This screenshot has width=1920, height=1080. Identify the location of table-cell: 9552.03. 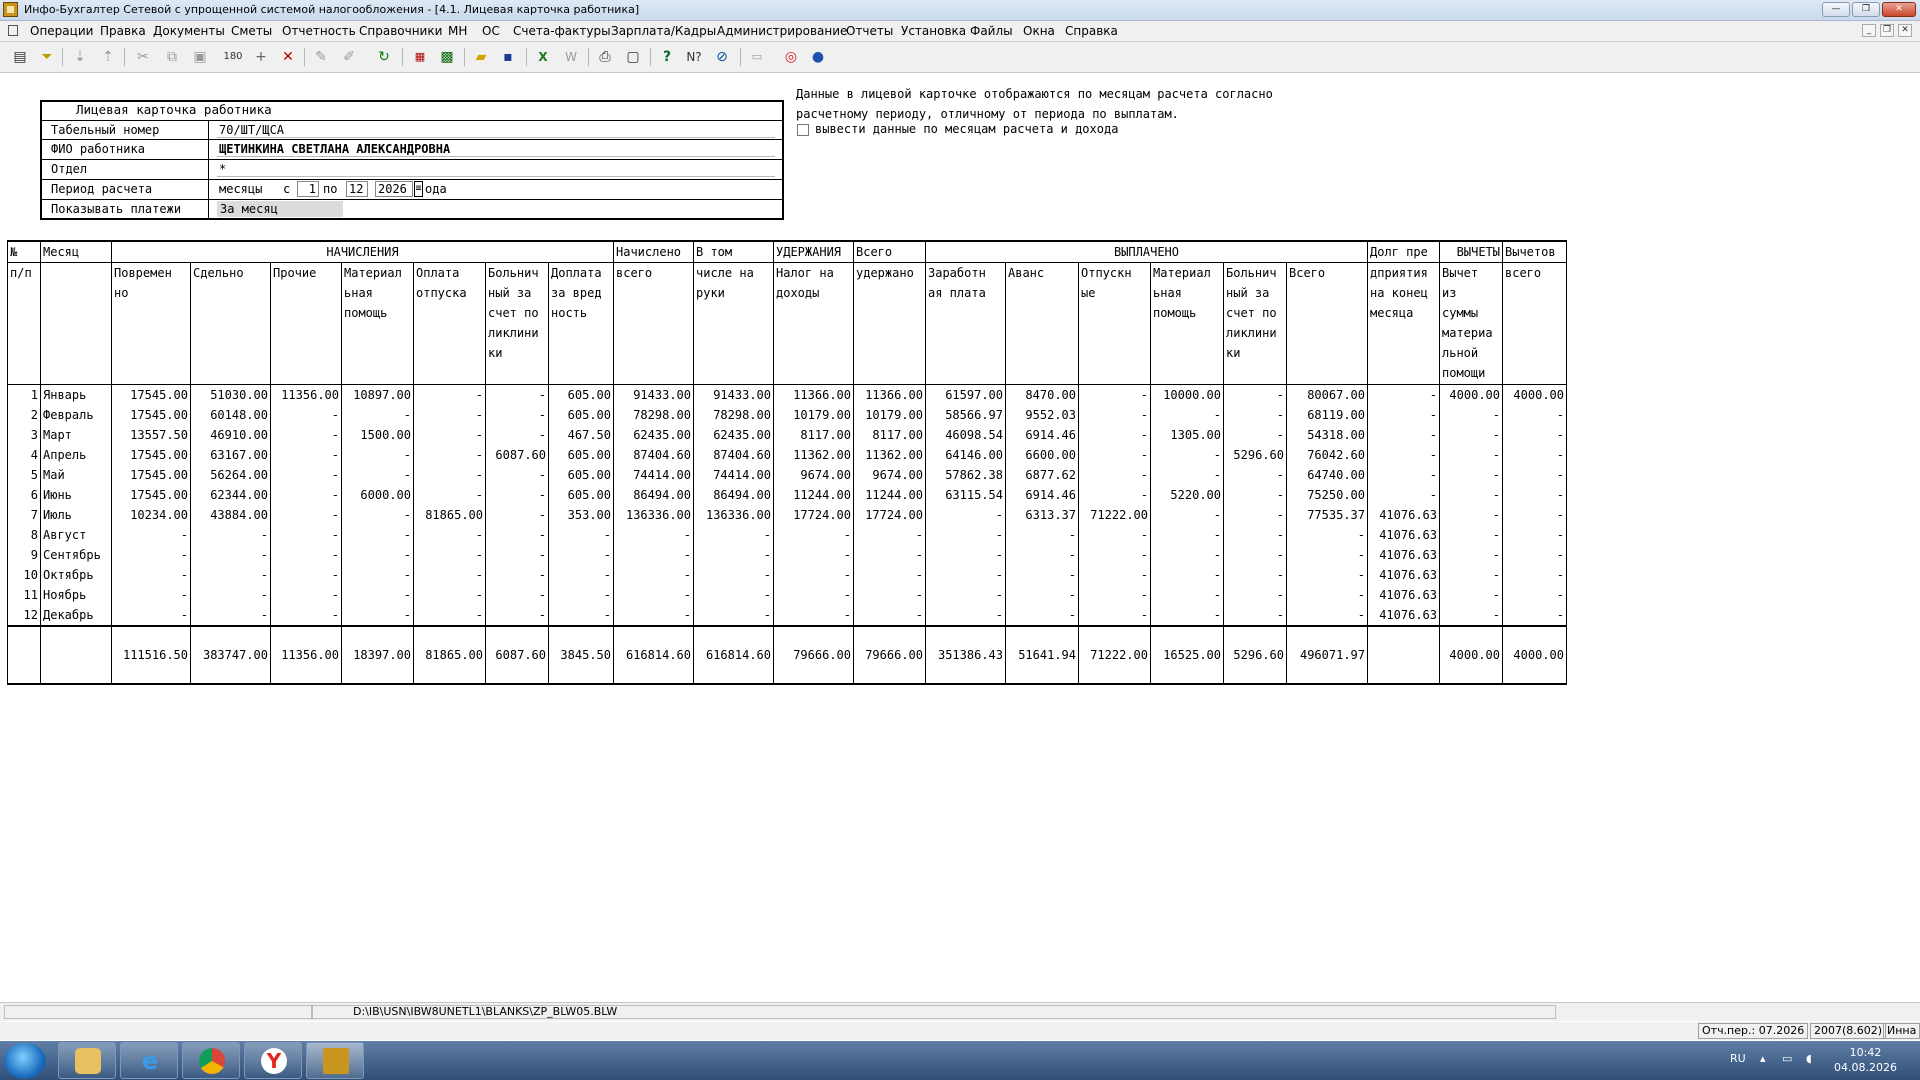
(1042, 415).